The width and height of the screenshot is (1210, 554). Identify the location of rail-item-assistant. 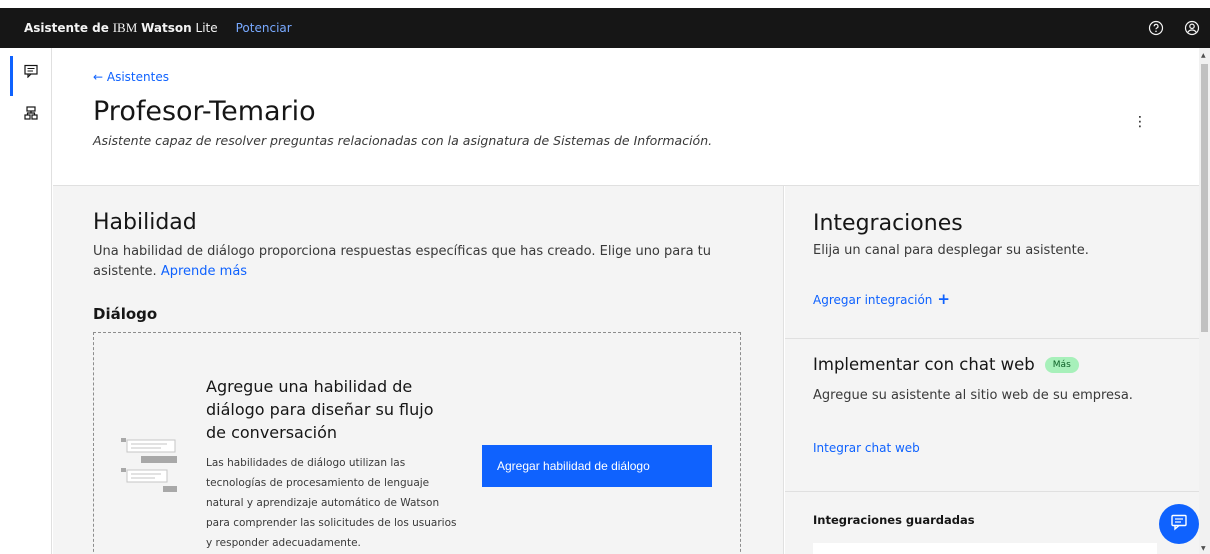
(26, 74).